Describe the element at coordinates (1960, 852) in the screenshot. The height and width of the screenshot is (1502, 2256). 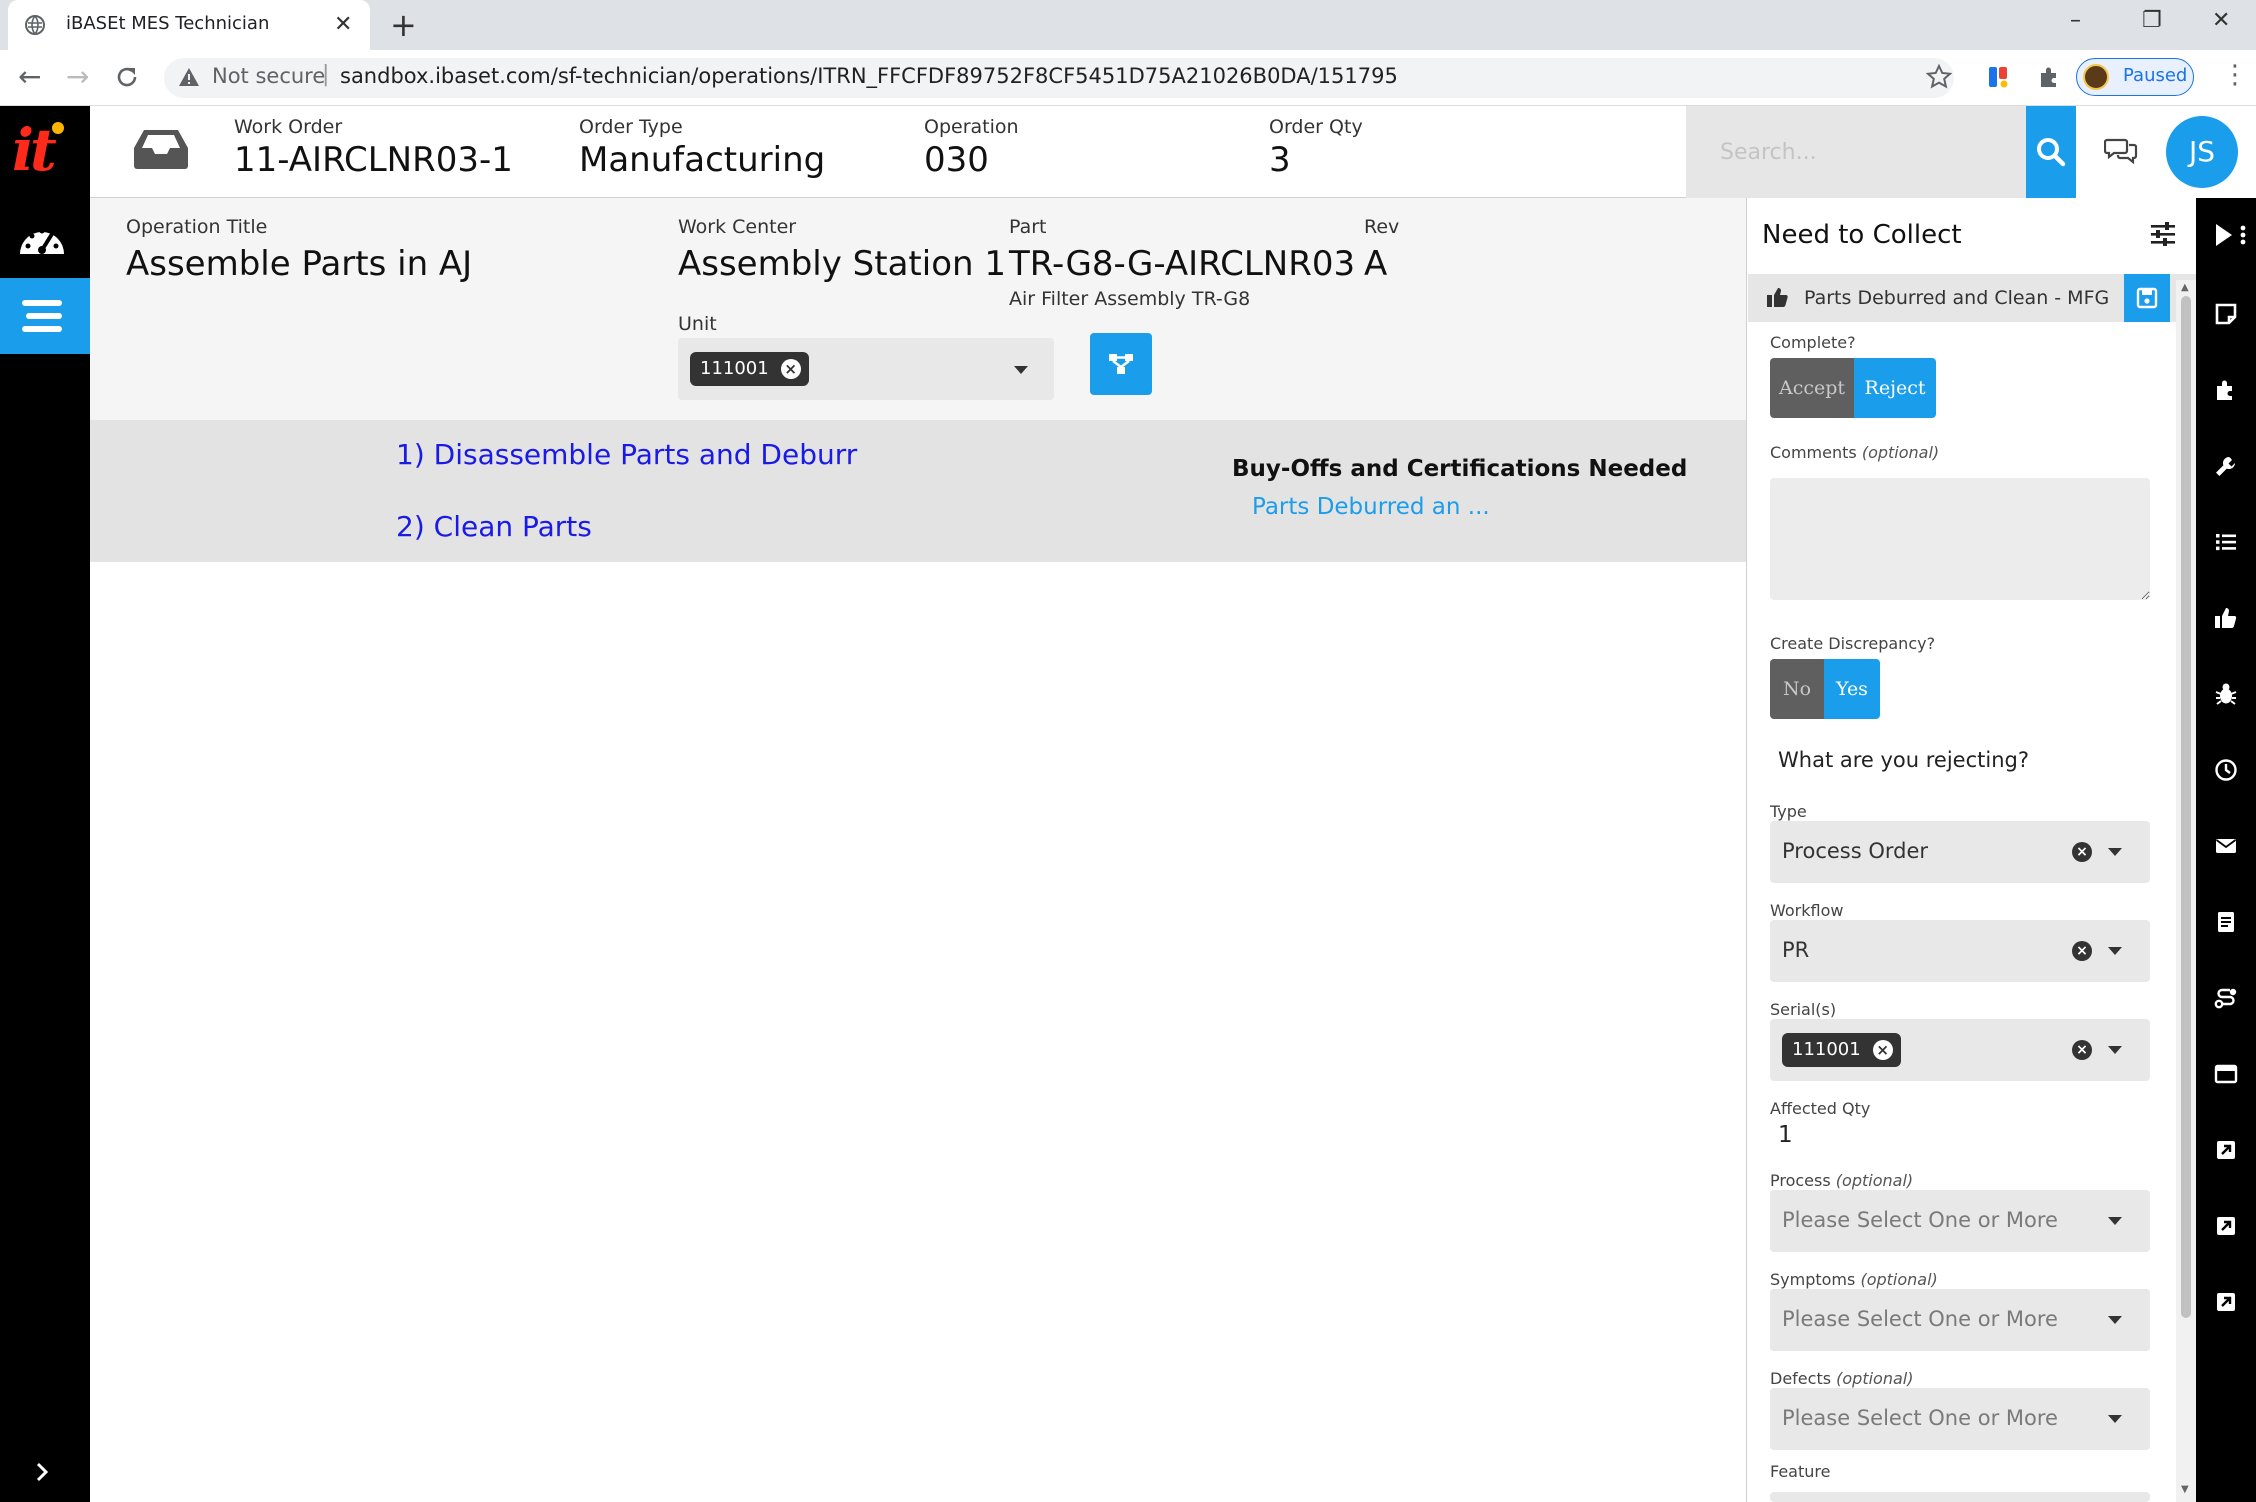
I see `type-select: Process Order ×` at that location.